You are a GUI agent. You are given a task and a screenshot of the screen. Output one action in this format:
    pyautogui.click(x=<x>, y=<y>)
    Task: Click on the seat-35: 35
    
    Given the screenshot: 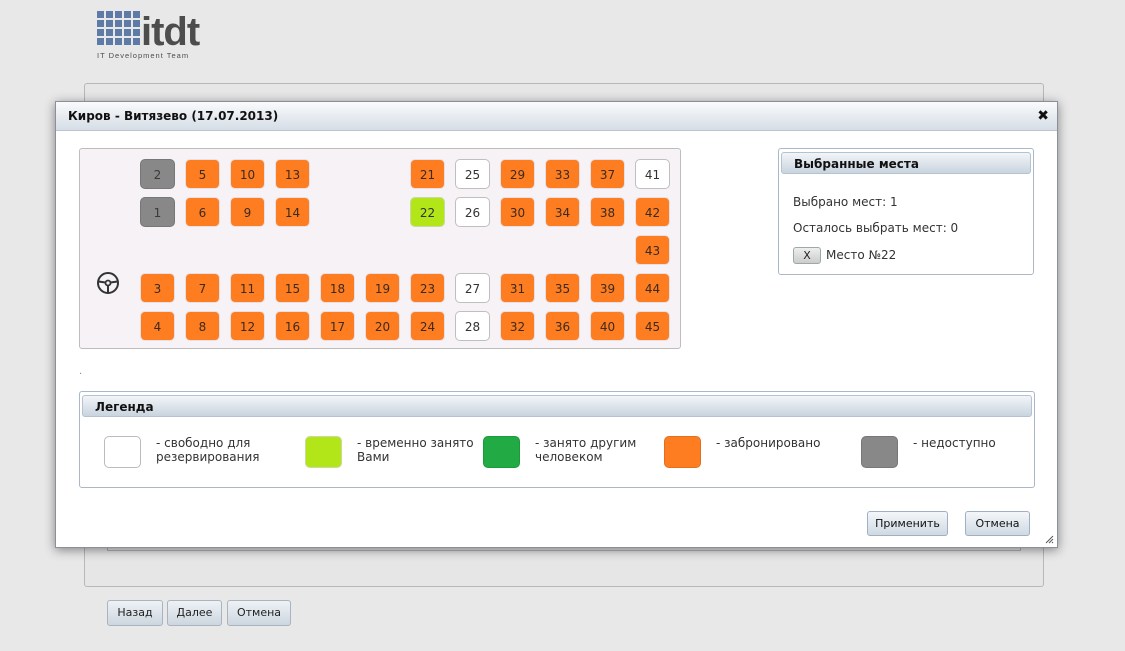 What is the action you would take?
    pyautogui.click(x=562, y=288)
    